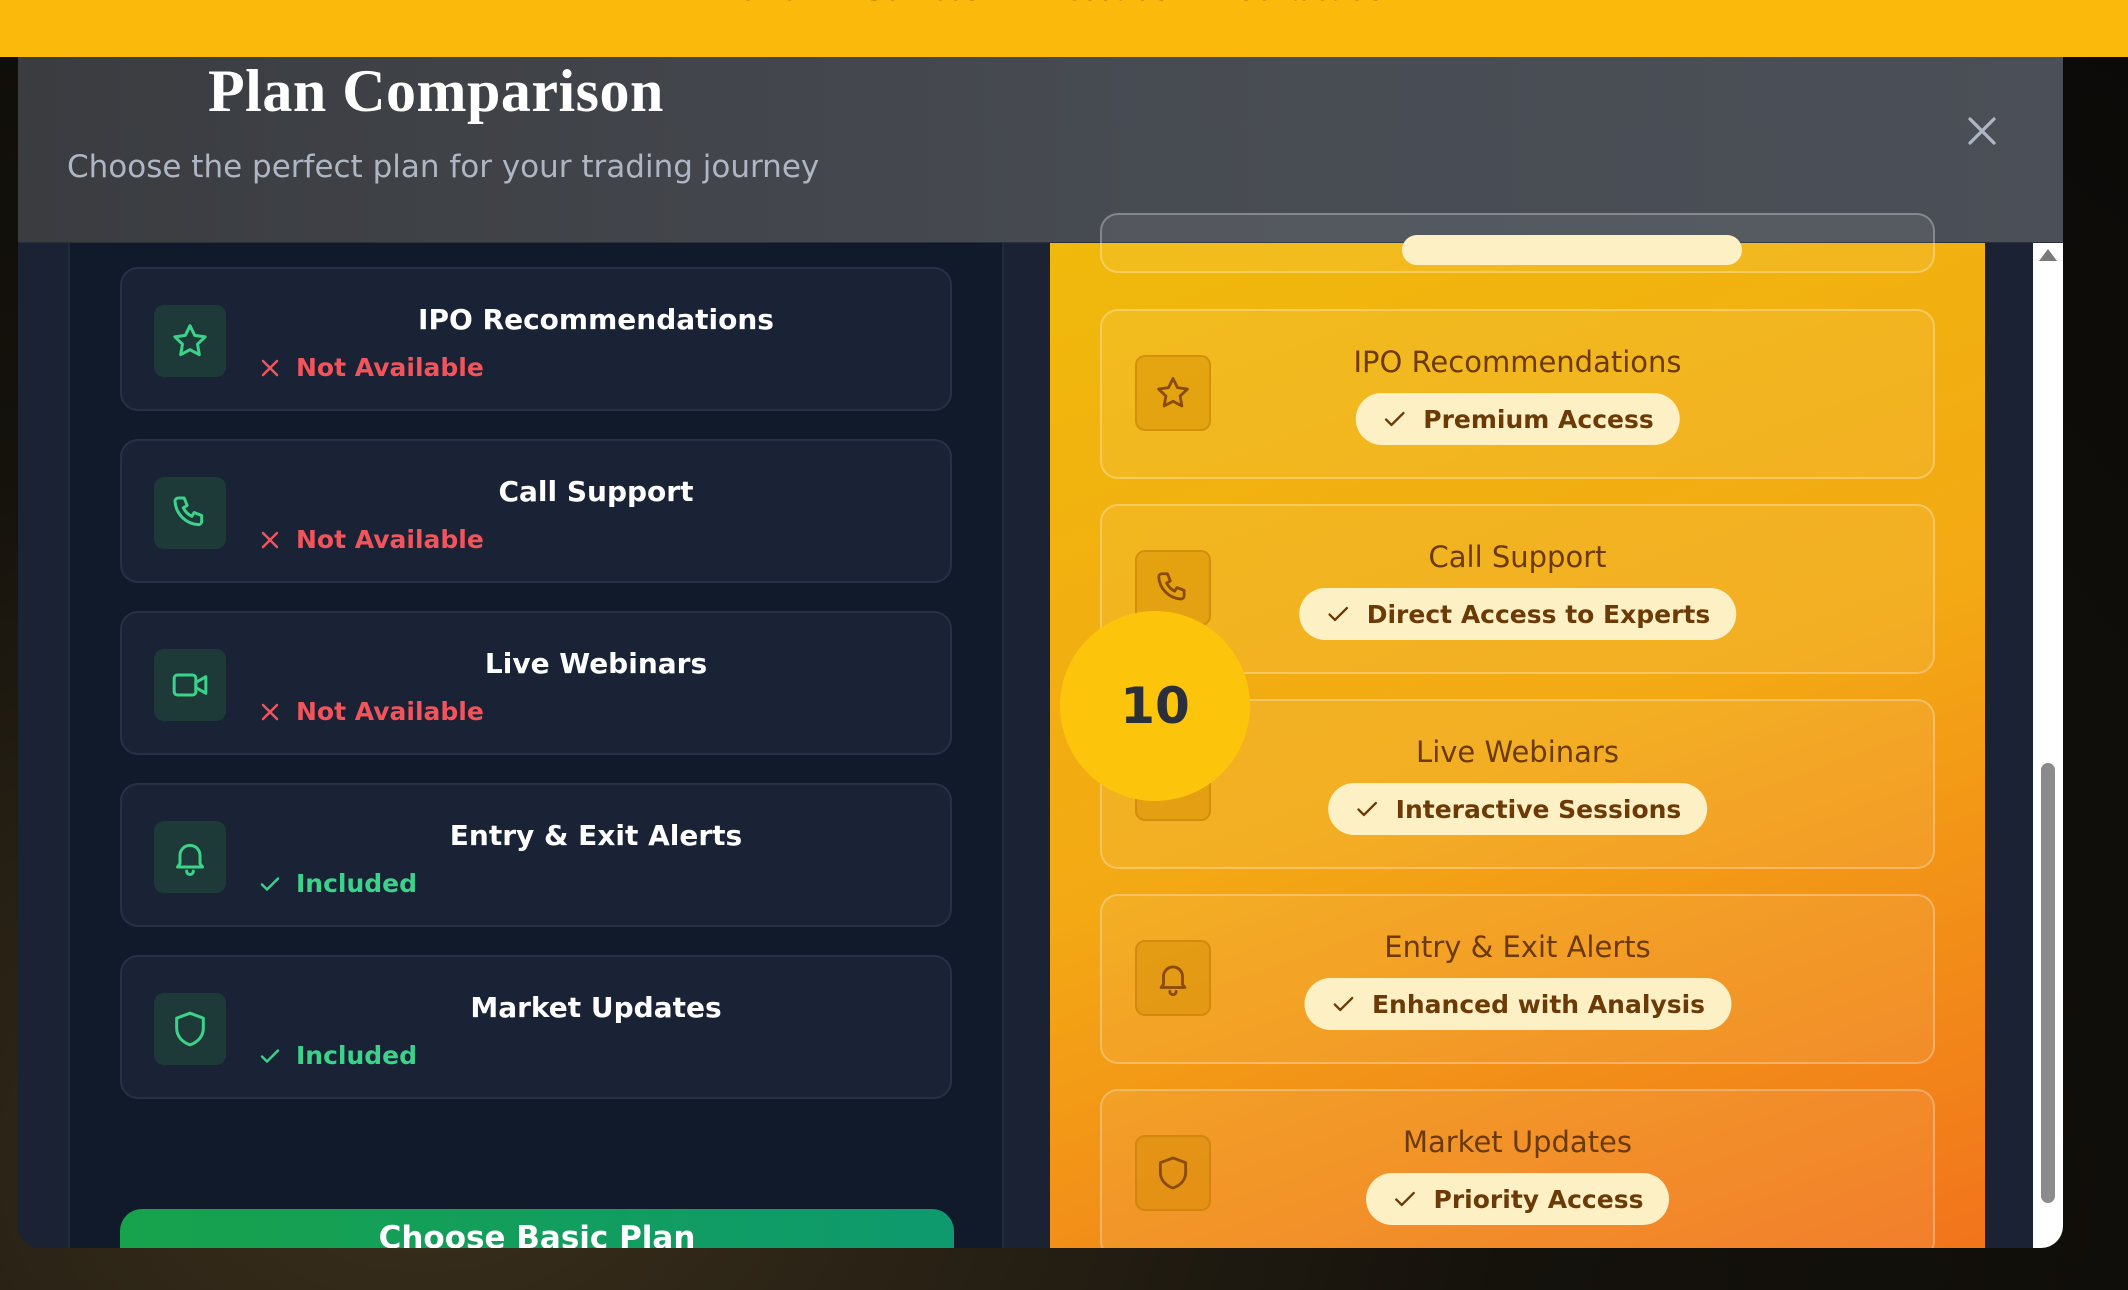 The height and width of the screenshot is (1290, 2128). I want to click on nav-item-about: About Us, so click(1106, 4).